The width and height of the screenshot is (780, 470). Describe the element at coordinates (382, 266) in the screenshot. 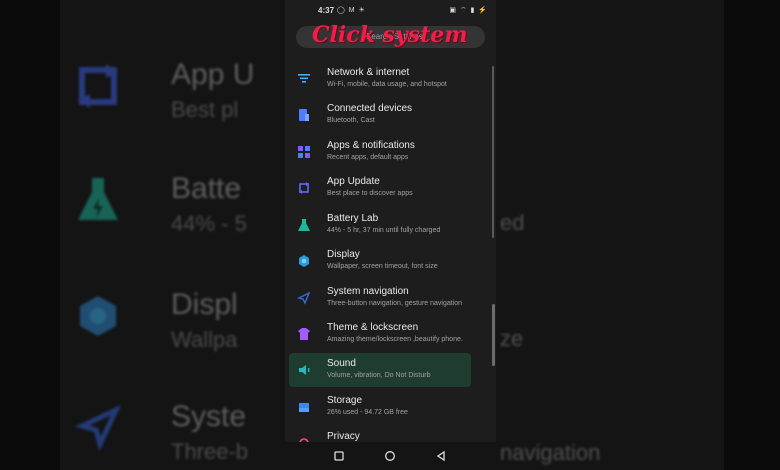

I see `item-subtitle: Wallpaper, screen timeout, font size` at that location.